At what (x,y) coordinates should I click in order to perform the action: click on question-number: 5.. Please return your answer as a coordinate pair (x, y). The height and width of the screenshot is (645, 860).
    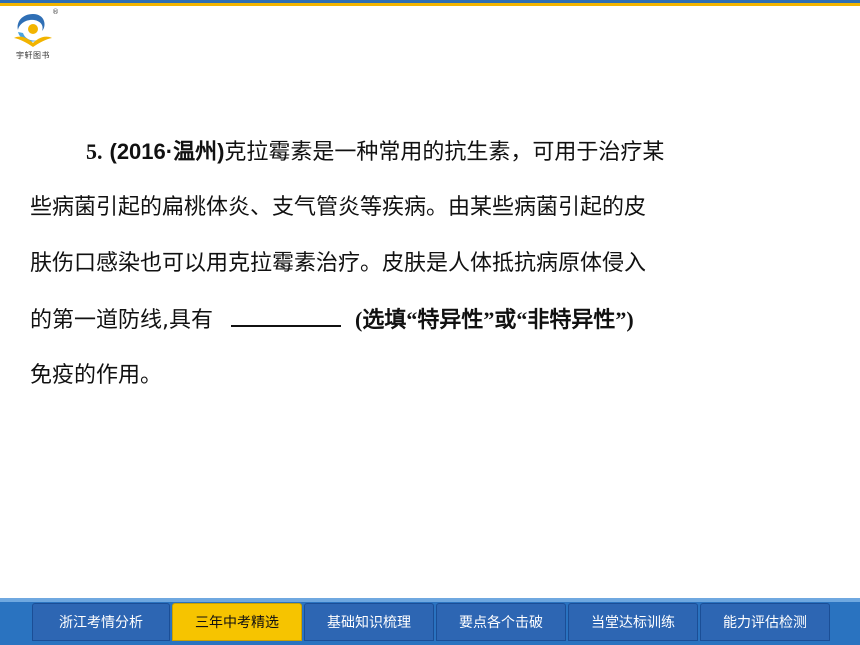
    Looking at the image, I should click on (94, 151).